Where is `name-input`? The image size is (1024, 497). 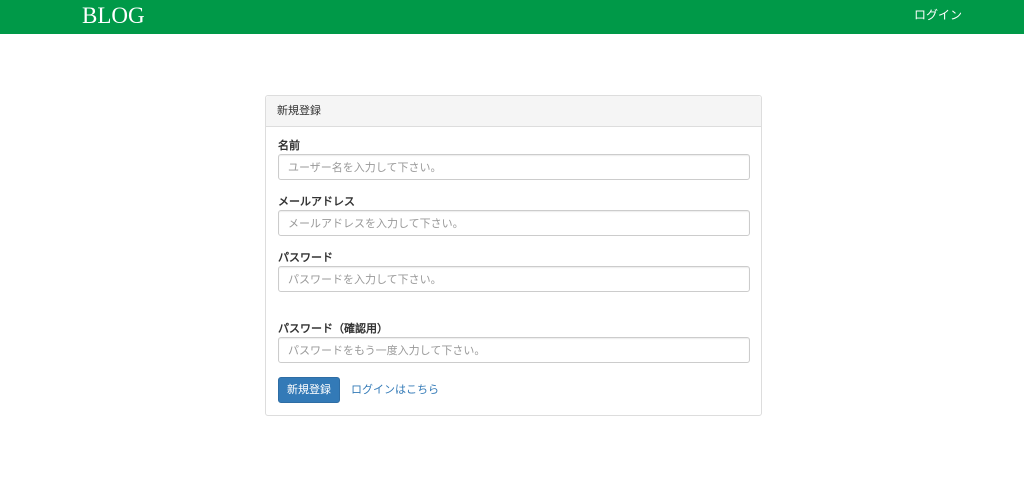
name-input is located at coordinates (514, 167).